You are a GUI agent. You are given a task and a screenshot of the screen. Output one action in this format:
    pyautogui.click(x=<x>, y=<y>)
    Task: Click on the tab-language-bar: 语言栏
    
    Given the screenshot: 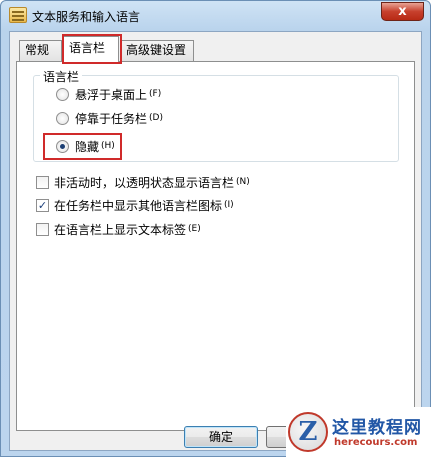 What is the action you would take?
    pyautogui.click(x=91, y=49)
    